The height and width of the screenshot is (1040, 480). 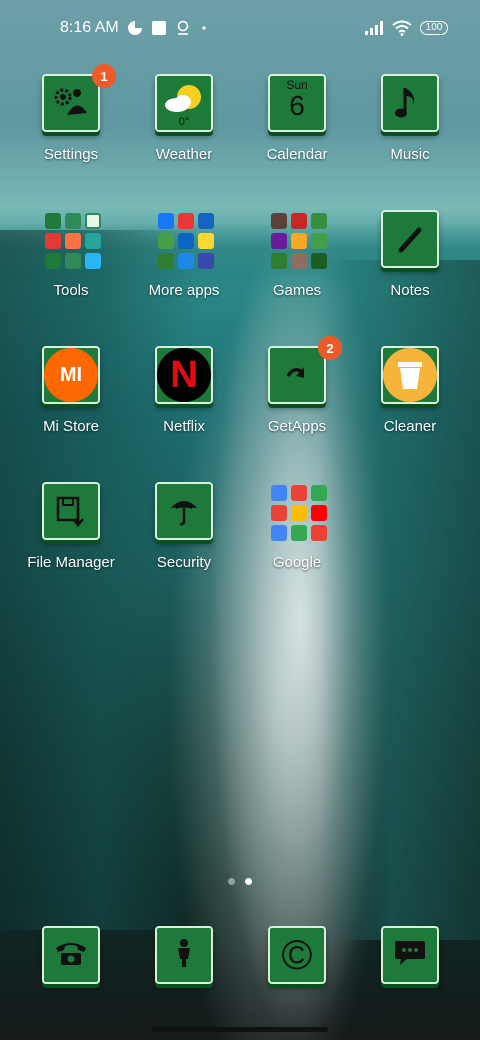 What do you see at coordinates (135, 28) in the screenshot?
I see `data-saver-icon` at bounding box center [135, 28].